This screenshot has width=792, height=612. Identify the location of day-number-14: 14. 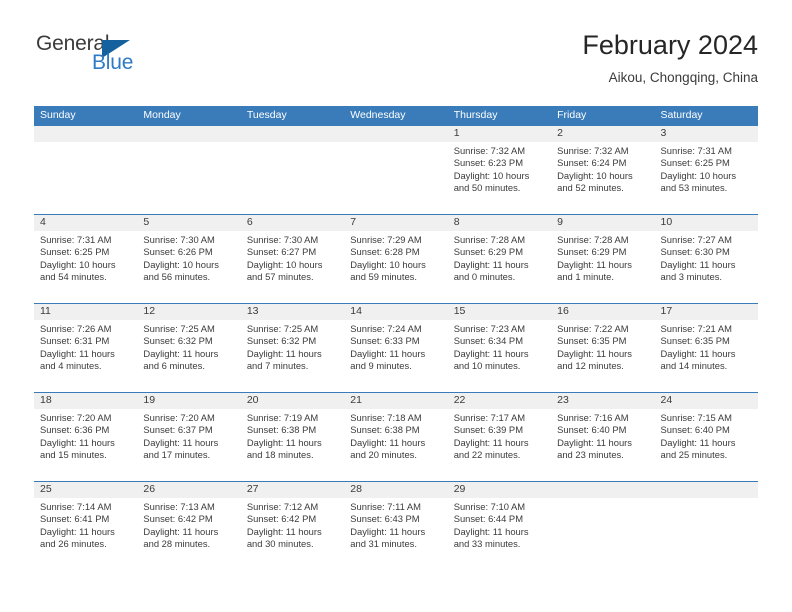
(395, 311).